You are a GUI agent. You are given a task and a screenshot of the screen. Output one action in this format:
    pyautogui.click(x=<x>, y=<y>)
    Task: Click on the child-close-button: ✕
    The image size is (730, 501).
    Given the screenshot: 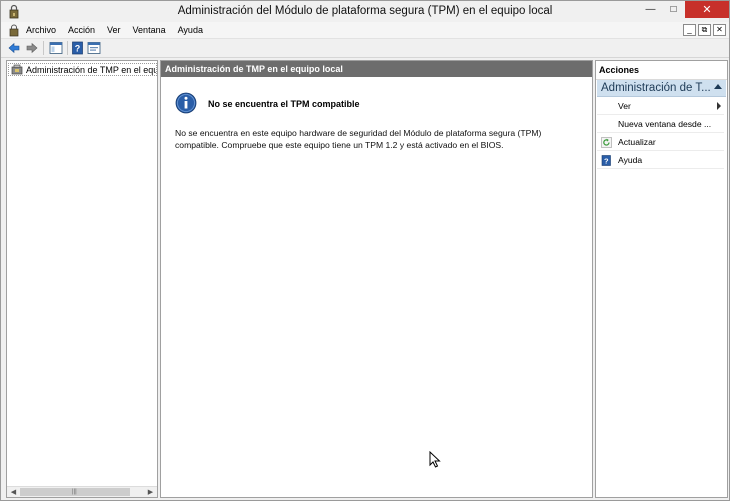 What is the action you would take?
    pyautogui.click(x=719, y=30)
    